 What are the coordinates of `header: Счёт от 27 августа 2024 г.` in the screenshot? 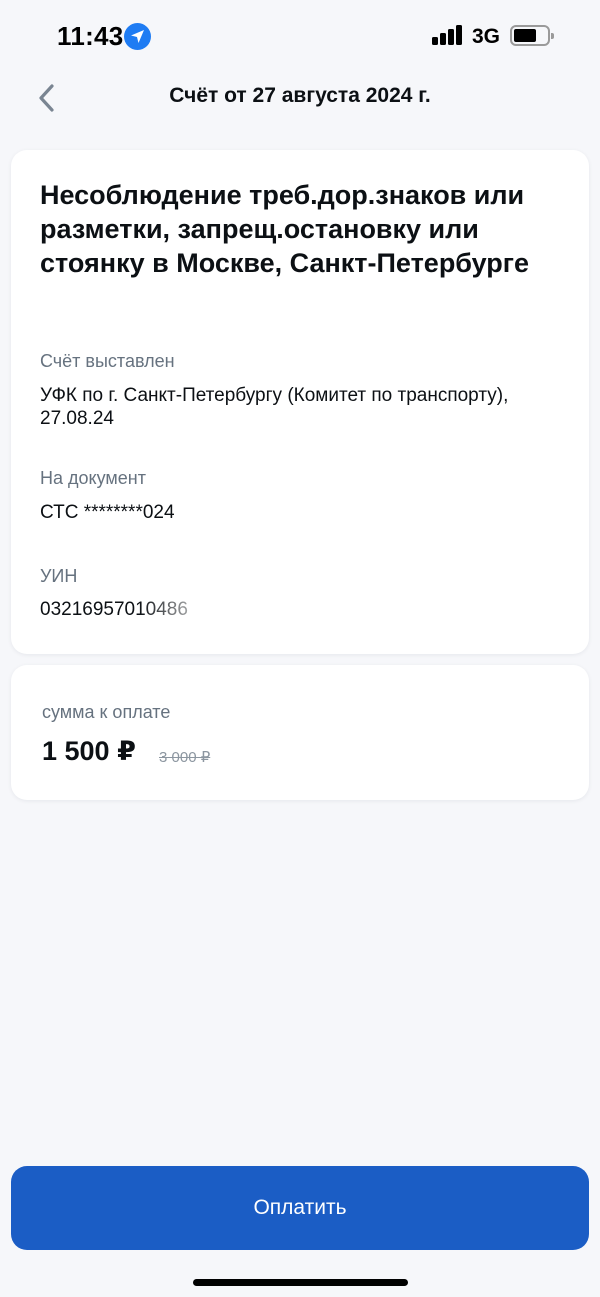 It's located at (300, 100).